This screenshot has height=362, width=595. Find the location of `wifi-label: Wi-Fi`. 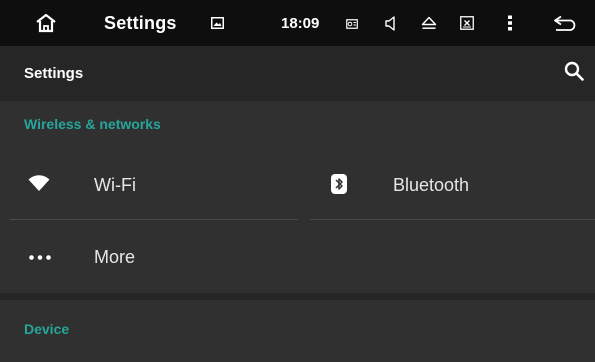

wifi-label: Wi-Fi is located at coordinates (115, 185).